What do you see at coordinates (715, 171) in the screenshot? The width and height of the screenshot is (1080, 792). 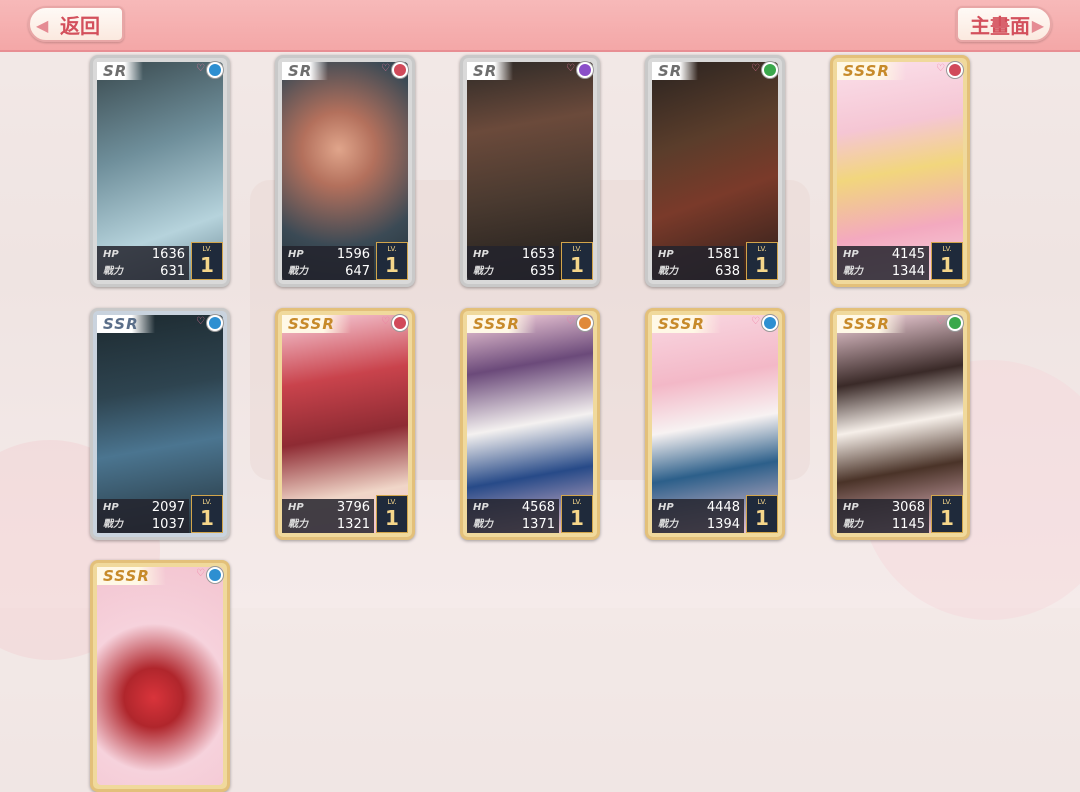 I see `character-card: SR ♡ HP 1581 戰力 638 LV. 1` at bounding box center [715, 171].